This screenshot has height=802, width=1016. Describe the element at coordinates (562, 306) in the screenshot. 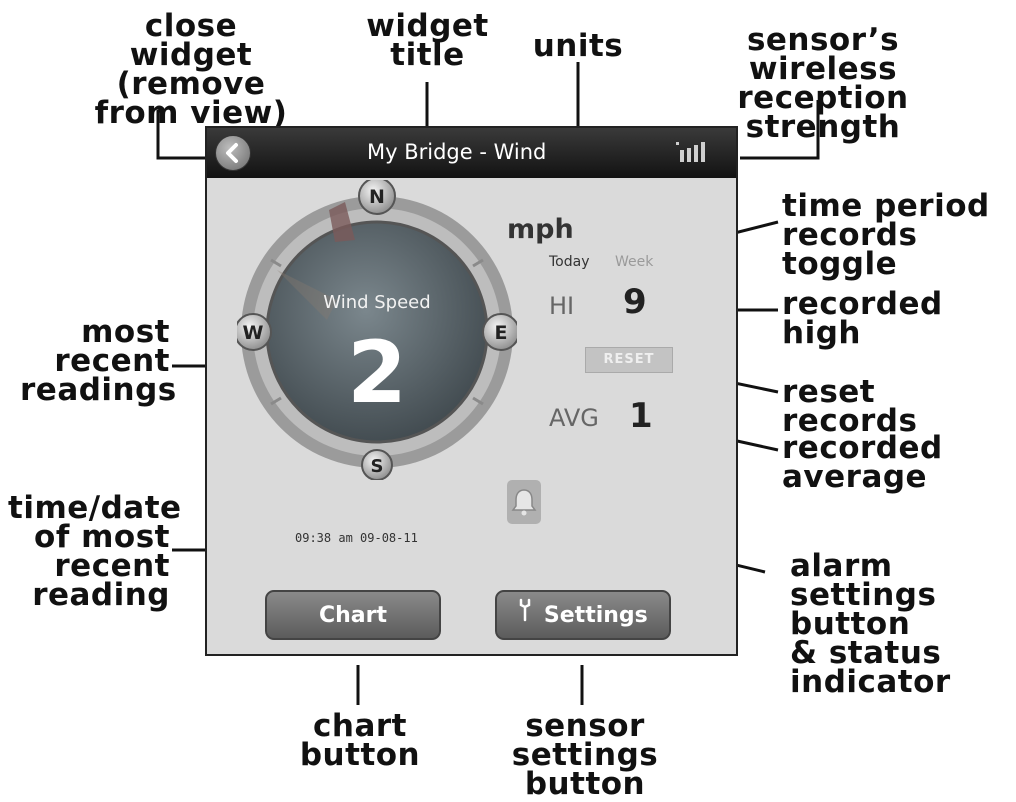

I see `hi-label: HI` at that location.